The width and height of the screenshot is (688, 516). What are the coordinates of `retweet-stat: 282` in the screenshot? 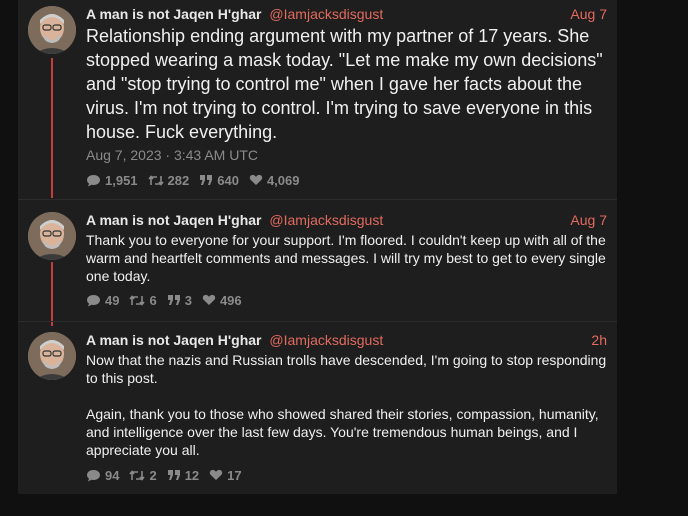 It's located at (168, 180).